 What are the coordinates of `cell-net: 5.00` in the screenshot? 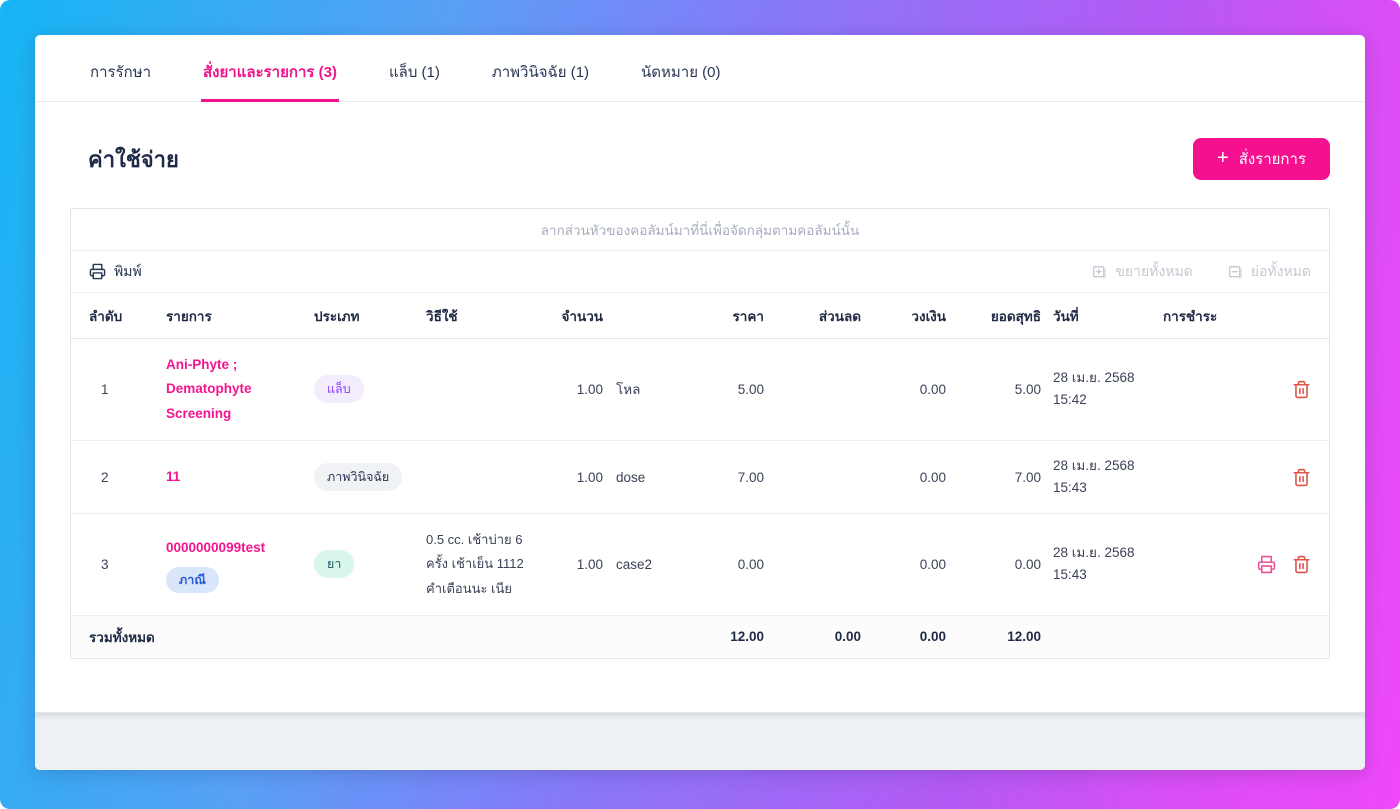 It's located at (1027, 389).